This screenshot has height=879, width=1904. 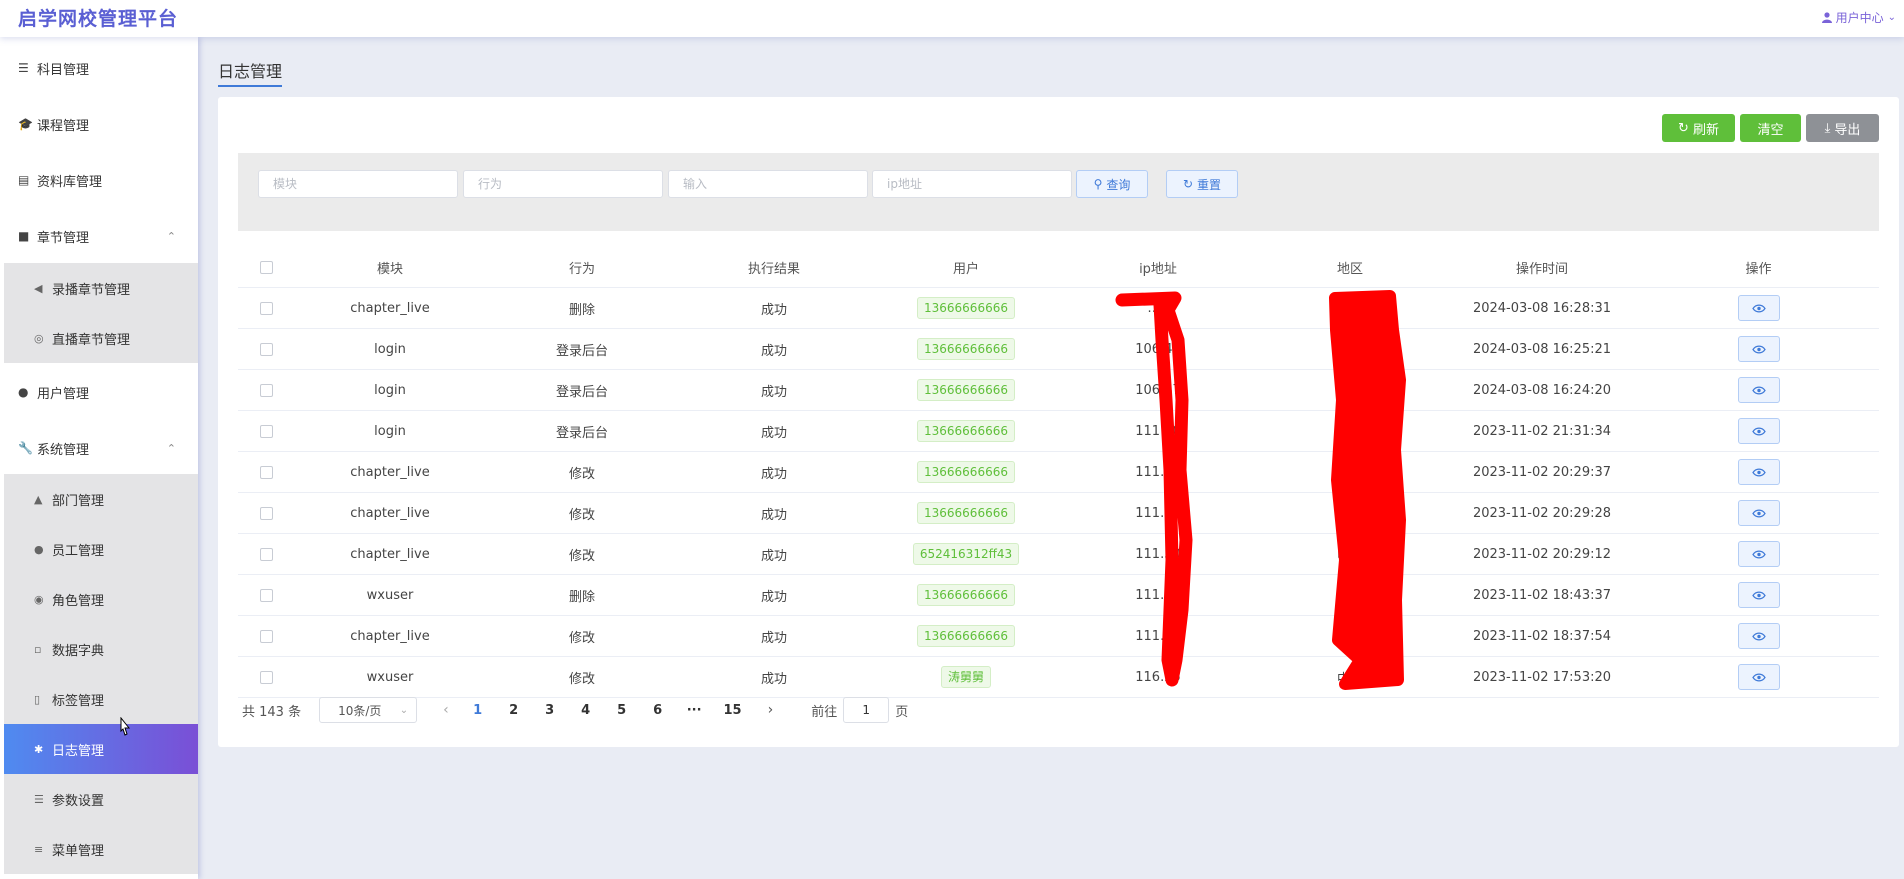 I want to click on cell-time: 2023-11-02 21:31:34, so click(x=1542, y=431).